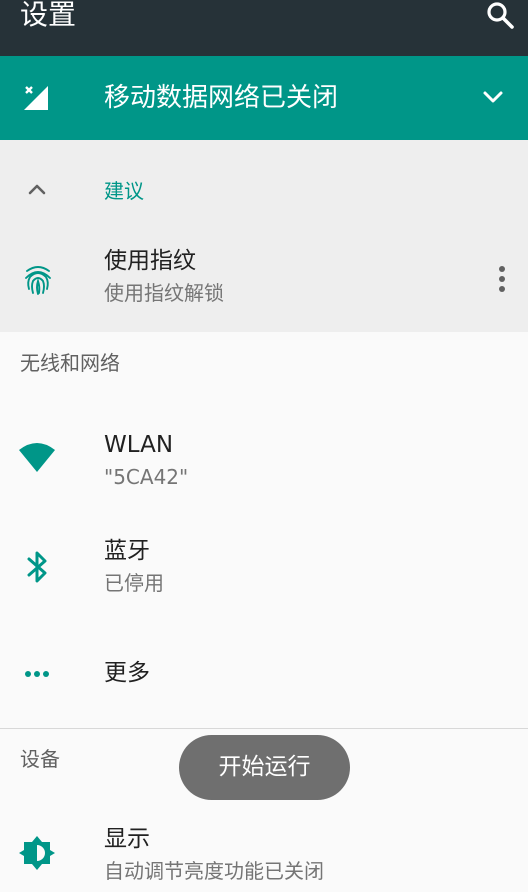  What do you see at coordinates (37, 457) in the screenshot?
I see `wifi-icon` at bounding box center [37, 457].